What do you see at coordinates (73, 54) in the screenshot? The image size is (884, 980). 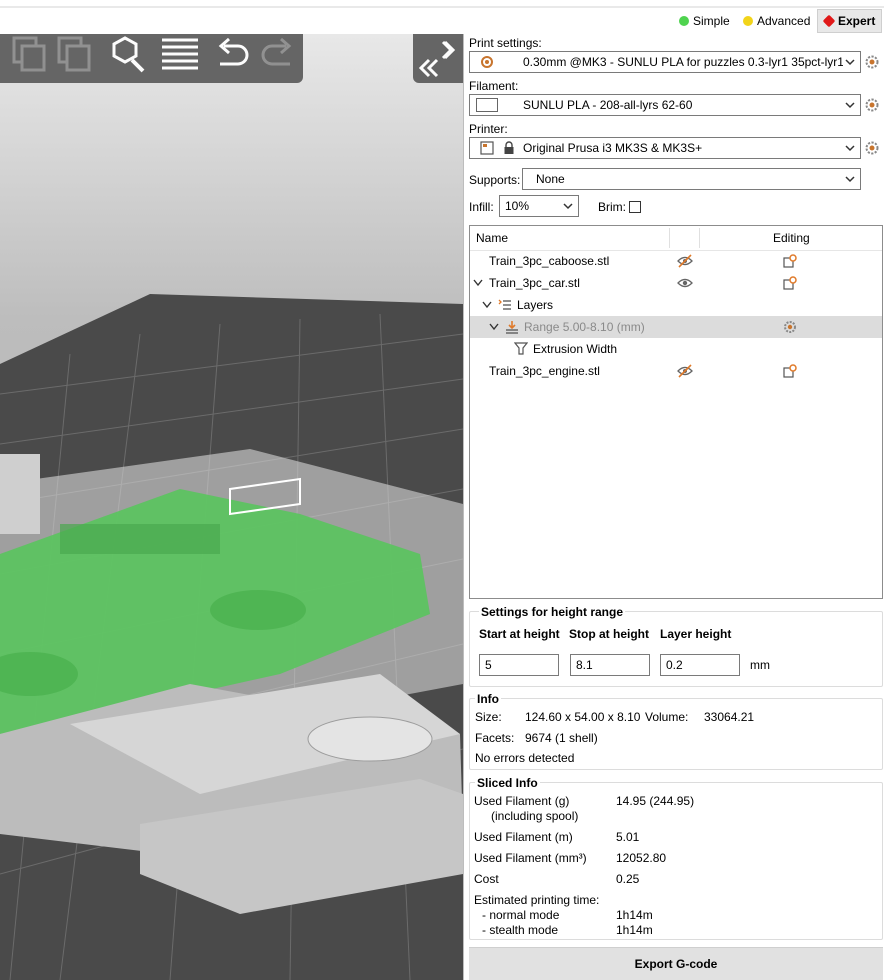 I see `paste-icon` at bounding box center [73, 54].